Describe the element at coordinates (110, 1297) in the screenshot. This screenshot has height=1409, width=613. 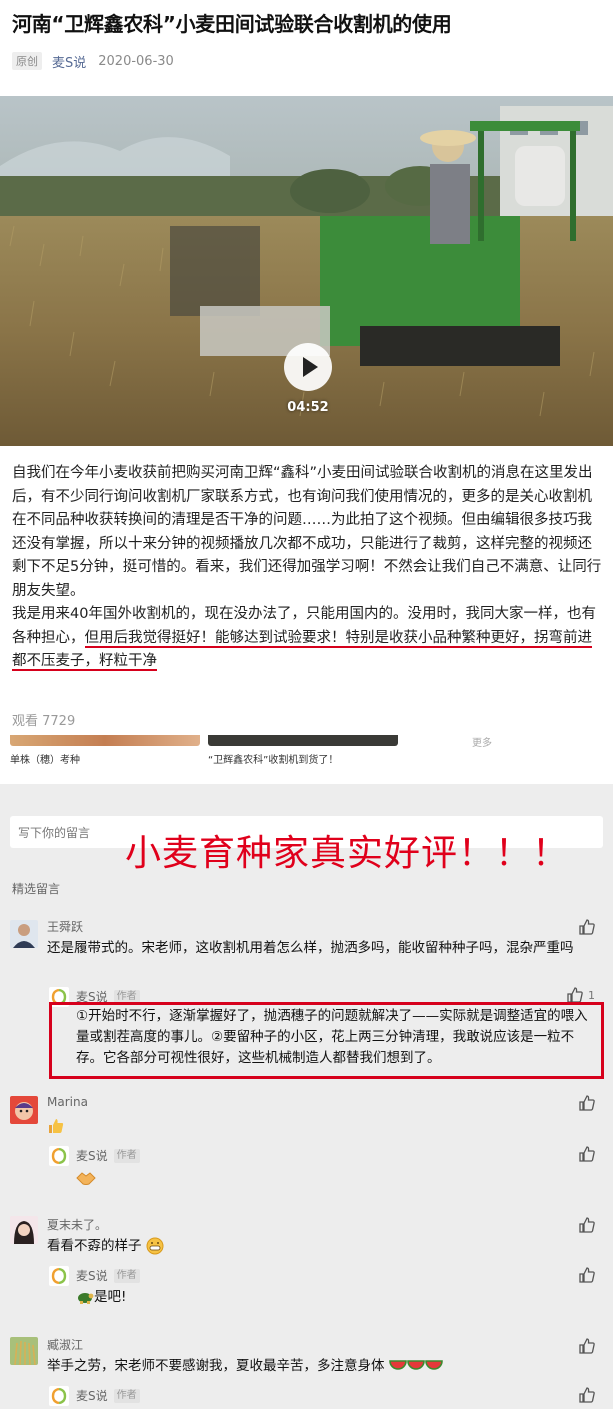
I see `reply-text-content: 是吧!` at that location.